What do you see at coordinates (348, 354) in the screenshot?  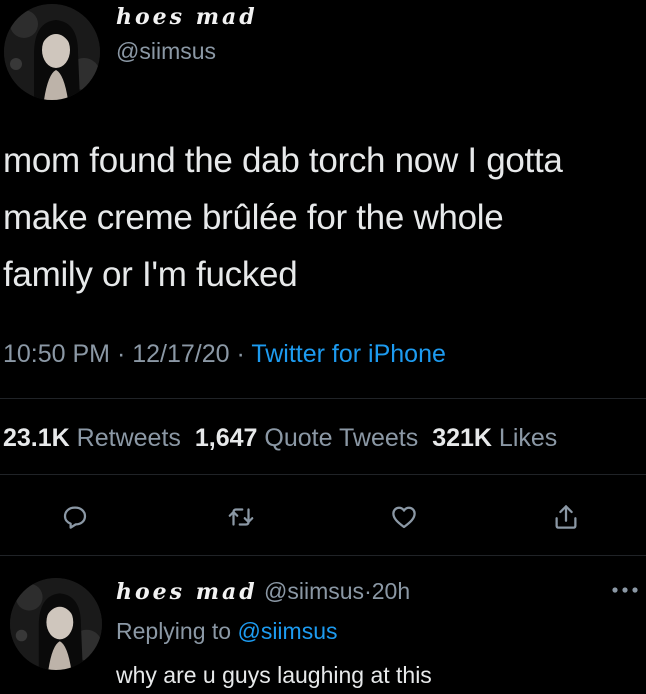 I see `tweet-source: Twitter for iPhone` at bounding box center [348, 354].